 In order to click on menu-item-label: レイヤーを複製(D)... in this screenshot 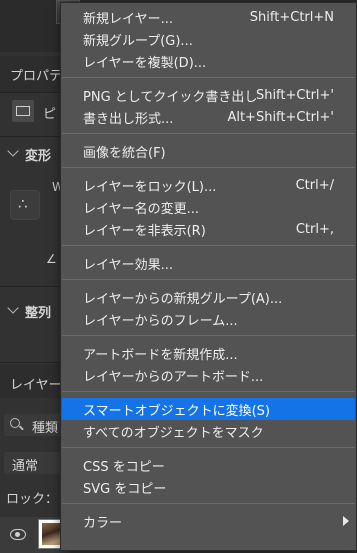, I will do `click(145, 63)`.